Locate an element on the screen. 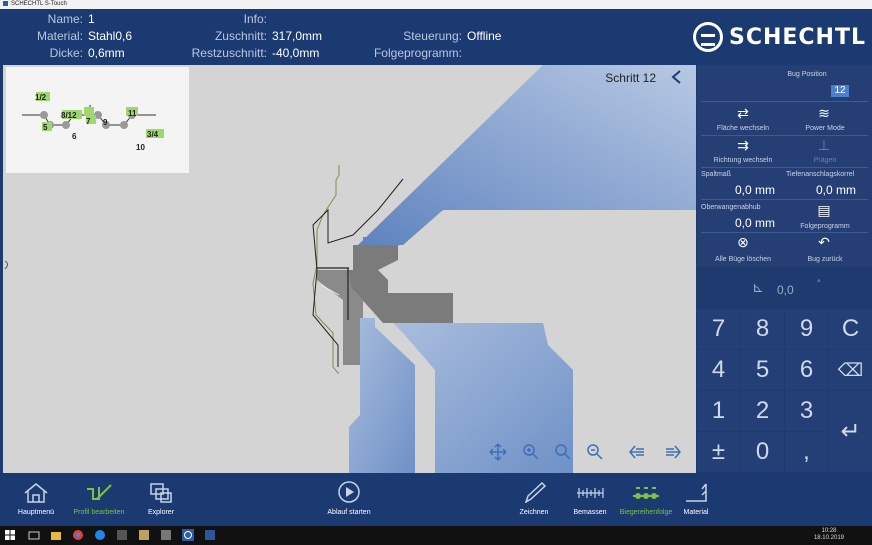 This screenshot has width=872, height=545. schechtl-logo: SCHECHTL is located at coordinates (779, 37).